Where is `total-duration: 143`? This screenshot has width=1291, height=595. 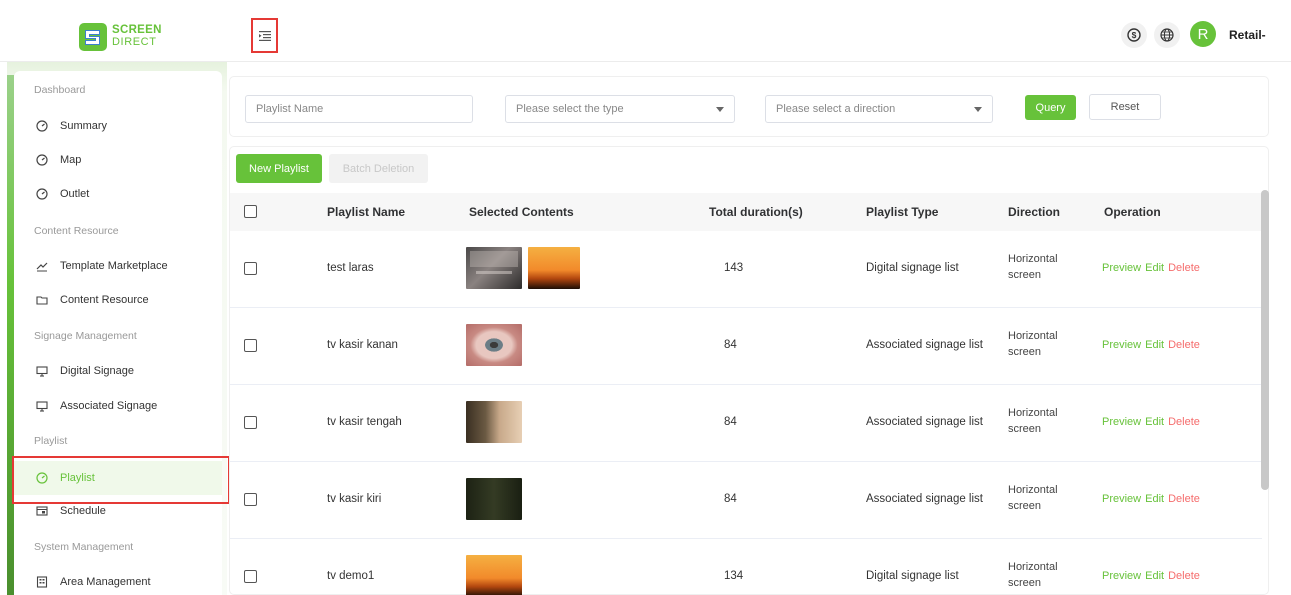
total-duration: 143 is located at coordinates (734, 268).